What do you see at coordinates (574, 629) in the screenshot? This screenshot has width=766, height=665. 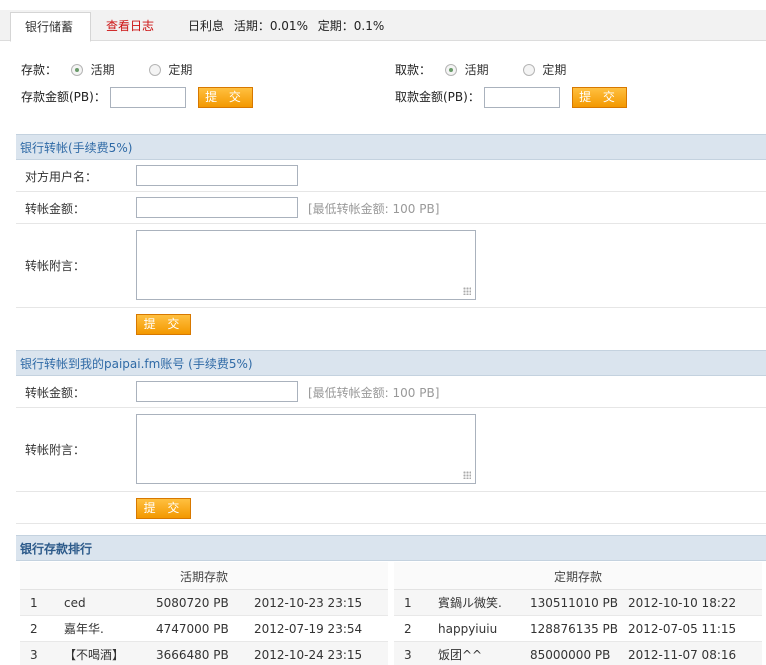 I see `amount-cell: 128876135 PB` at bounding box center [574, 629].